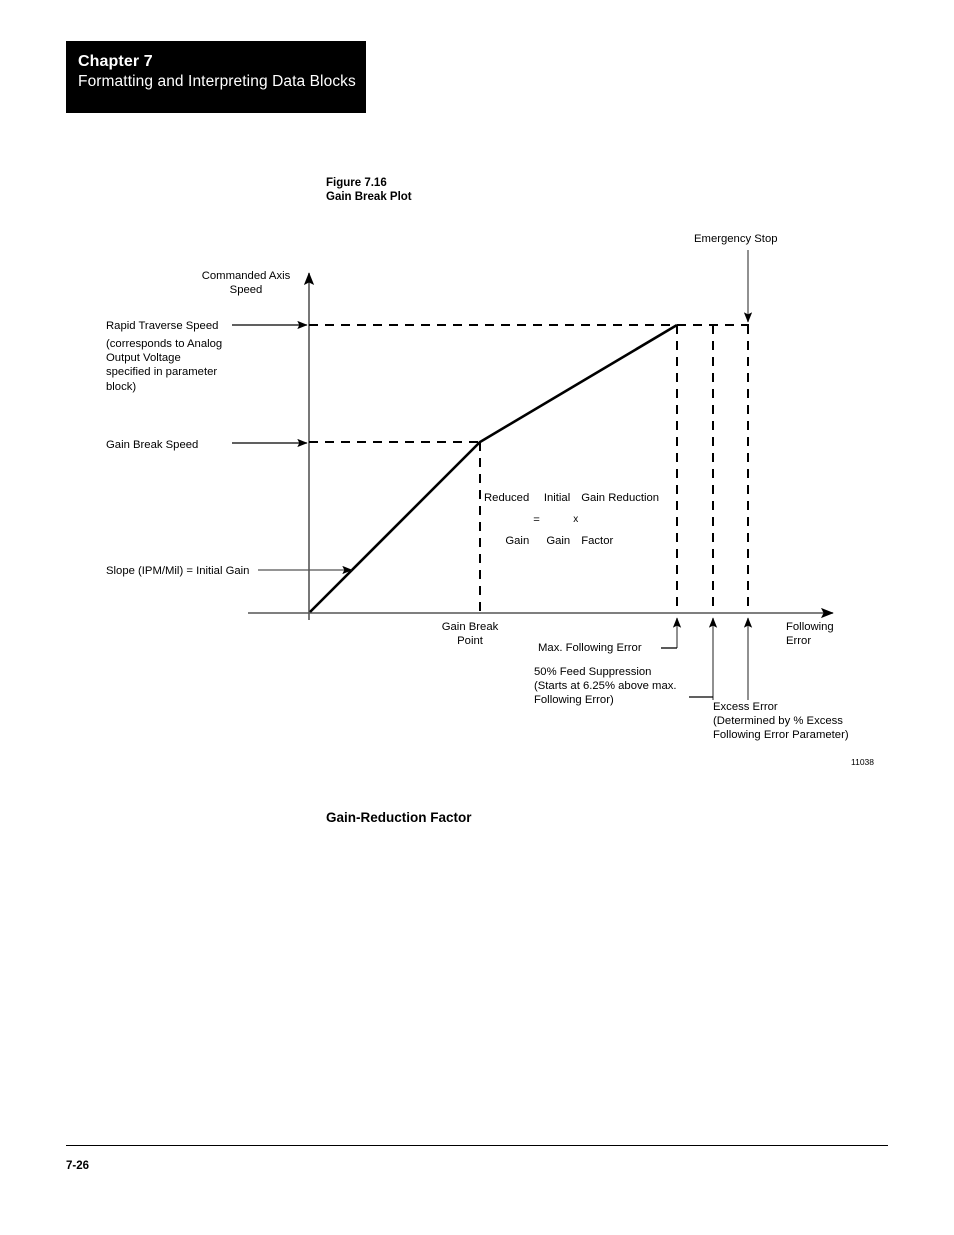 The image size is (954, 1235). Describe the element at coordinates (558, 541) in the screenshot. I see `equation-rhs1-line2: Gain` at that location.